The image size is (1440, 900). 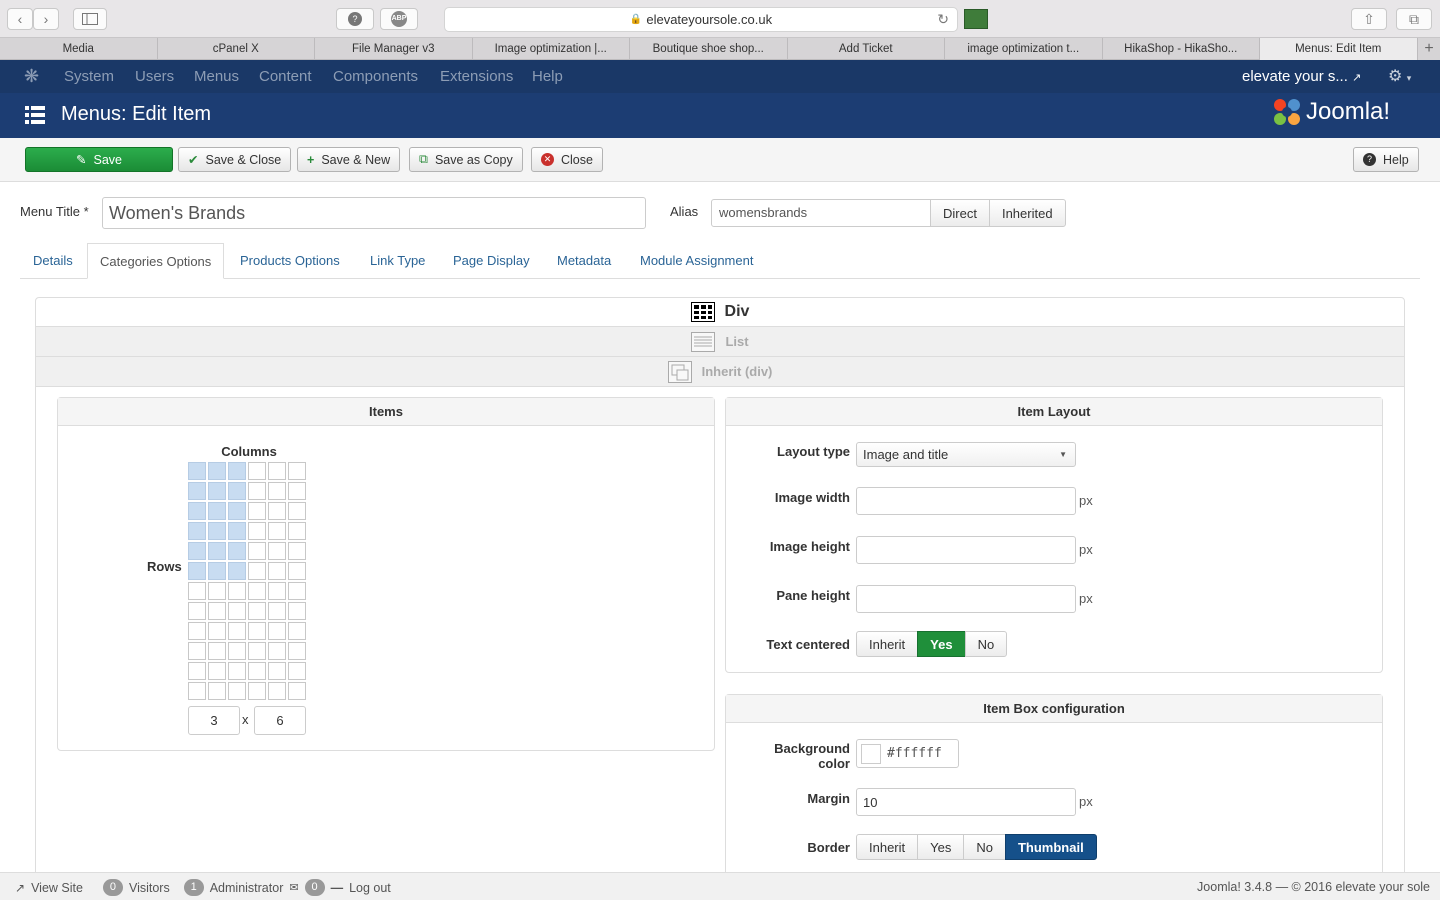 What do you see at coordinates (943, 19) in the screenshot?
I see `reload-icon: ↻` at bounding box center [943, 19].